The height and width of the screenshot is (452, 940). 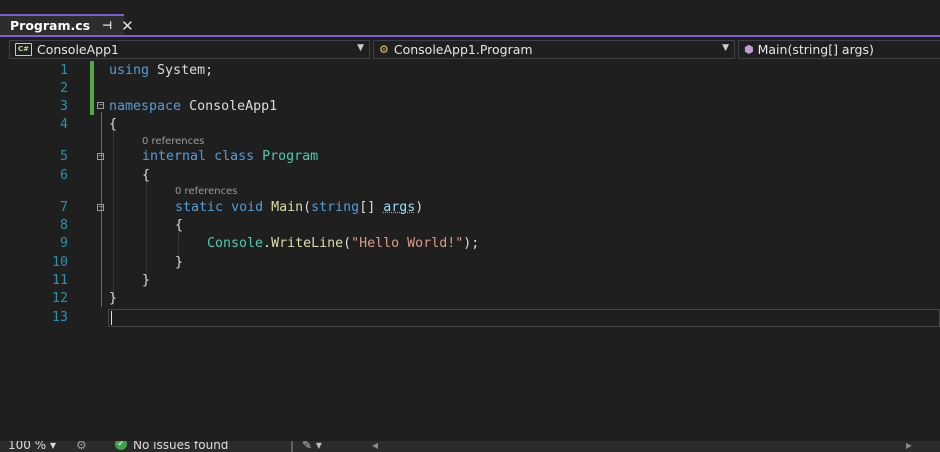 I want to click on close-icon: ✕, so click(x=127, y=26).